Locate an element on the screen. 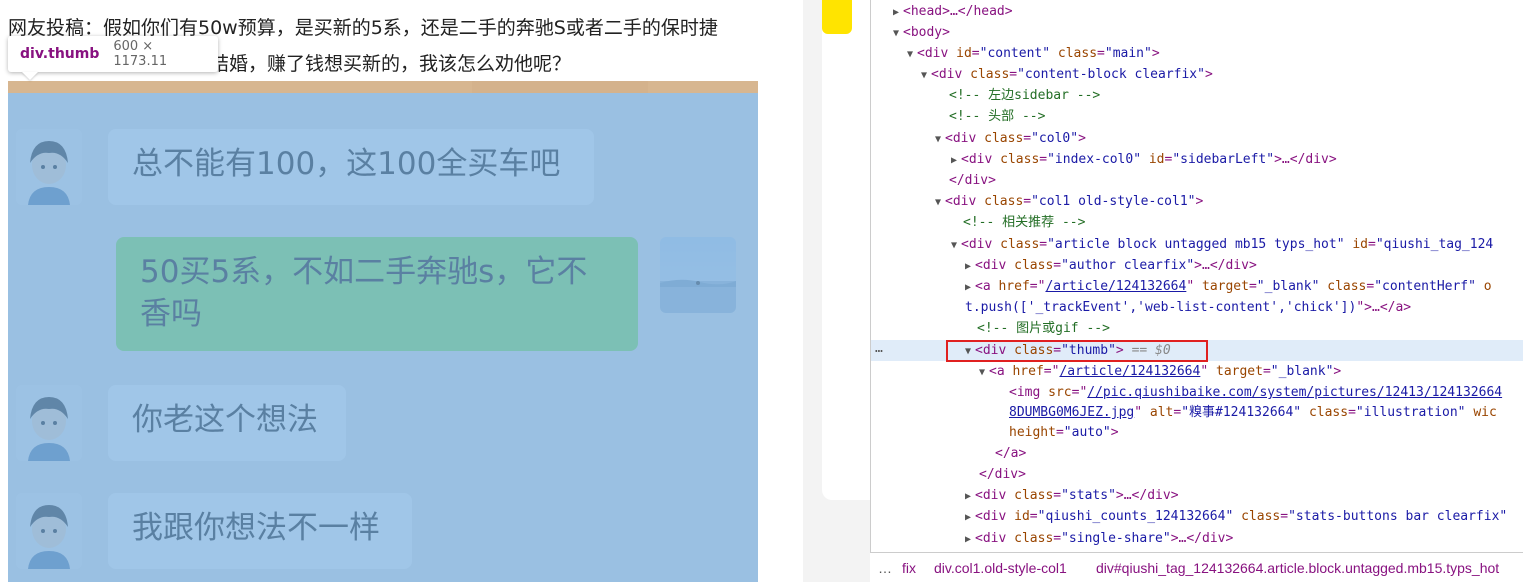  dom-close-tag: </a> is located at coordinates (1197, 453).